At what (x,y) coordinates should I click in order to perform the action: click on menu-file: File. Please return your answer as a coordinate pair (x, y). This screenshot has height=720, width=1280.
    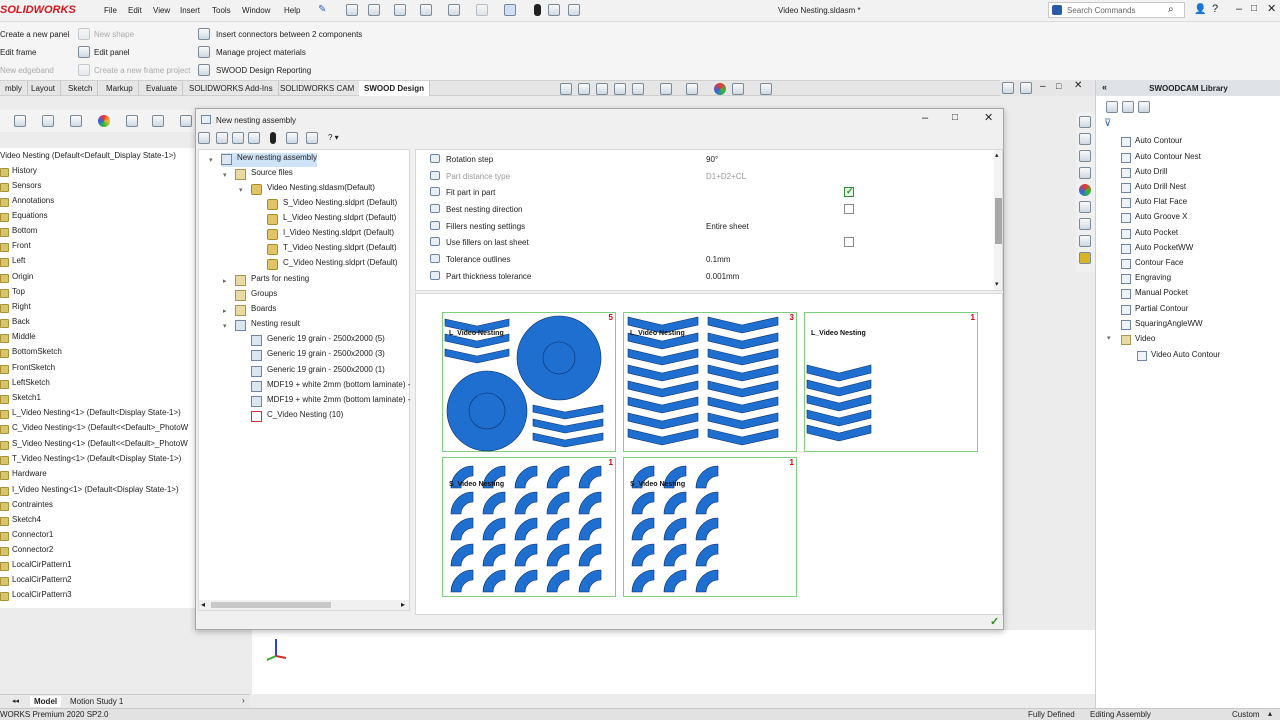
    Looking at the image, I should click on (110, 10).